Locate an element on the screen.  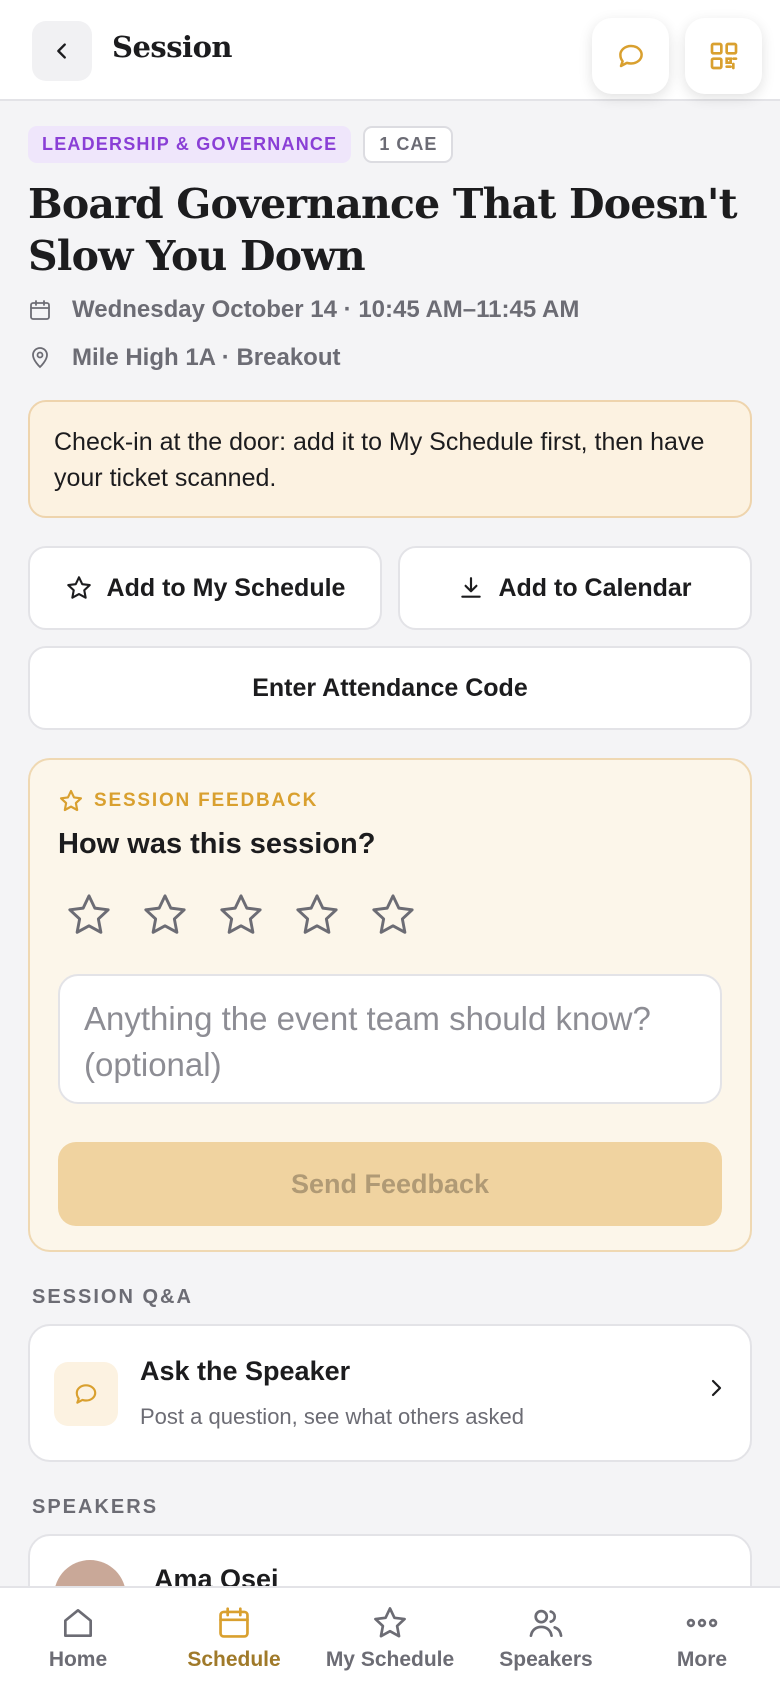
star-rating is located at coordinates (241, 915).